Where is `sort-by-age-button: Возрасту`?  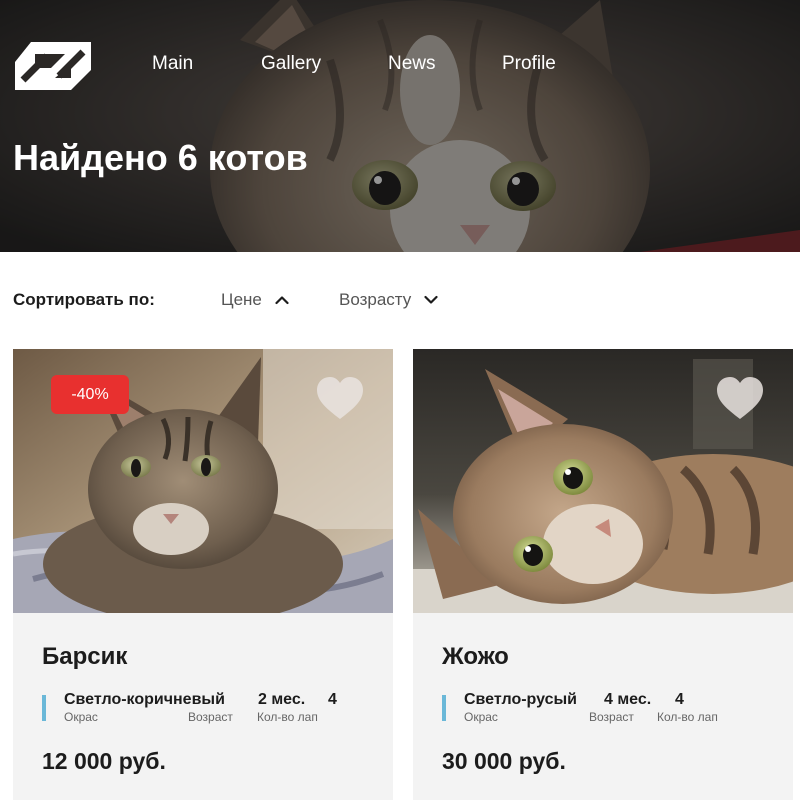 sort-by-age-button: Возрасту is located at coordinates (388, 300).